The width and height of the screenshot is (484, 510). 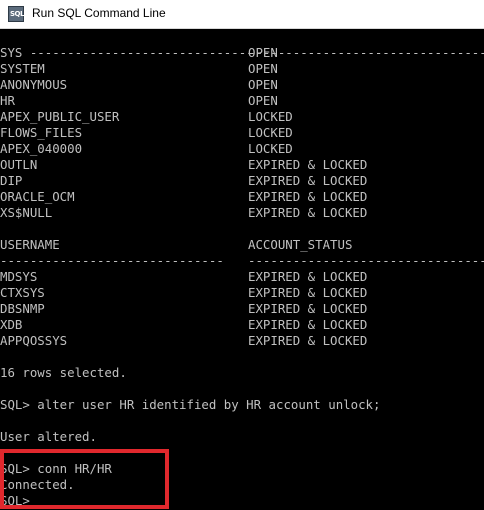 I want to click on table-row: APEX_040000 LOCKED, so click(x=146, y=148).